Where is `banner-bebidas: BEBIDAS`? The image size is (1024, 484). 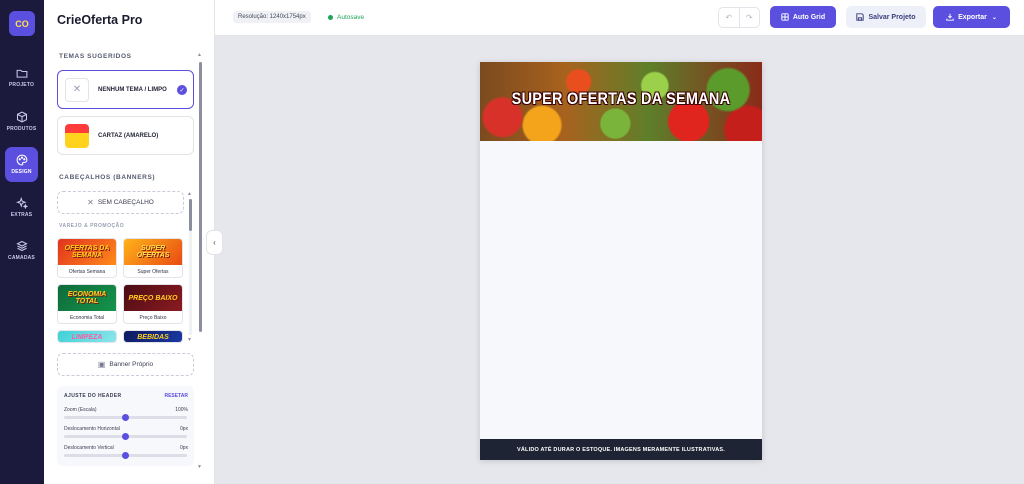
banner-bebidas: BEBIDAS is located at coordinates (153, 336).